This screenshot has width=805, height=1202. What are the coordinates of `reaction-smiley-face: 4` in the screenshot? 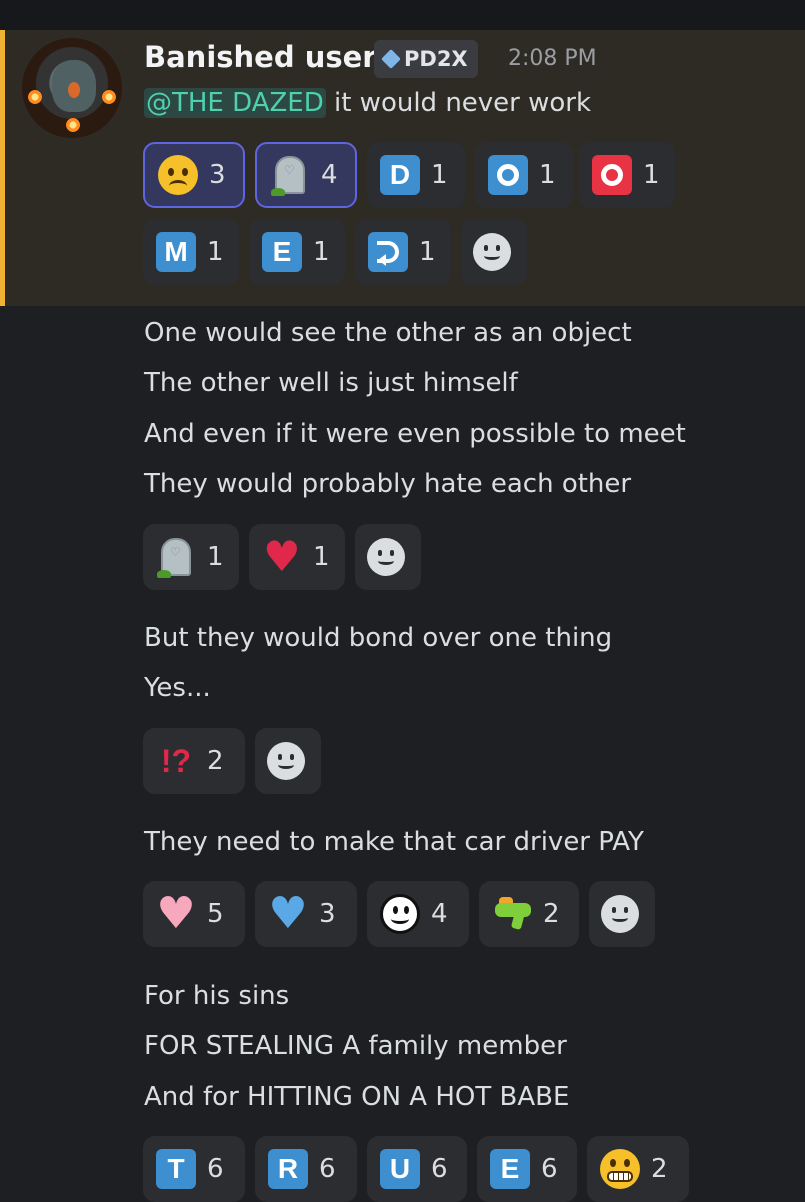 It's located at (418, 914).